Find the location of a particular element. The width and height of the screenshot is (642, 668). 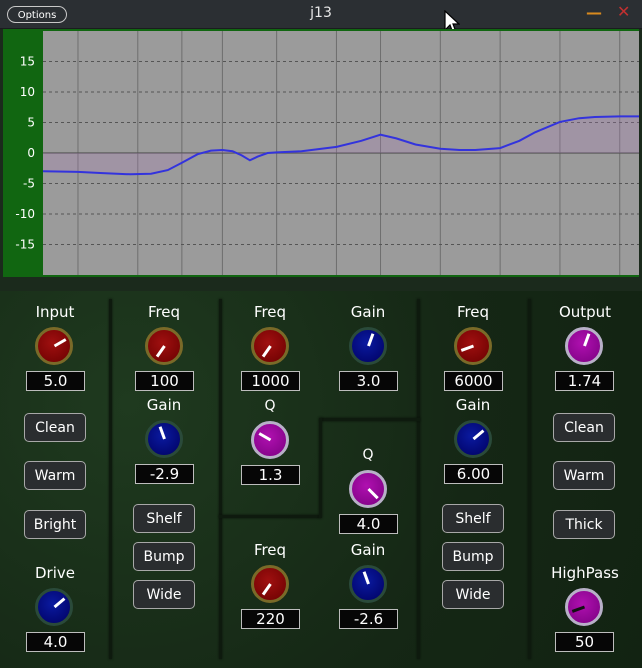

high-gain-knob is located at coordinates (473, 439).